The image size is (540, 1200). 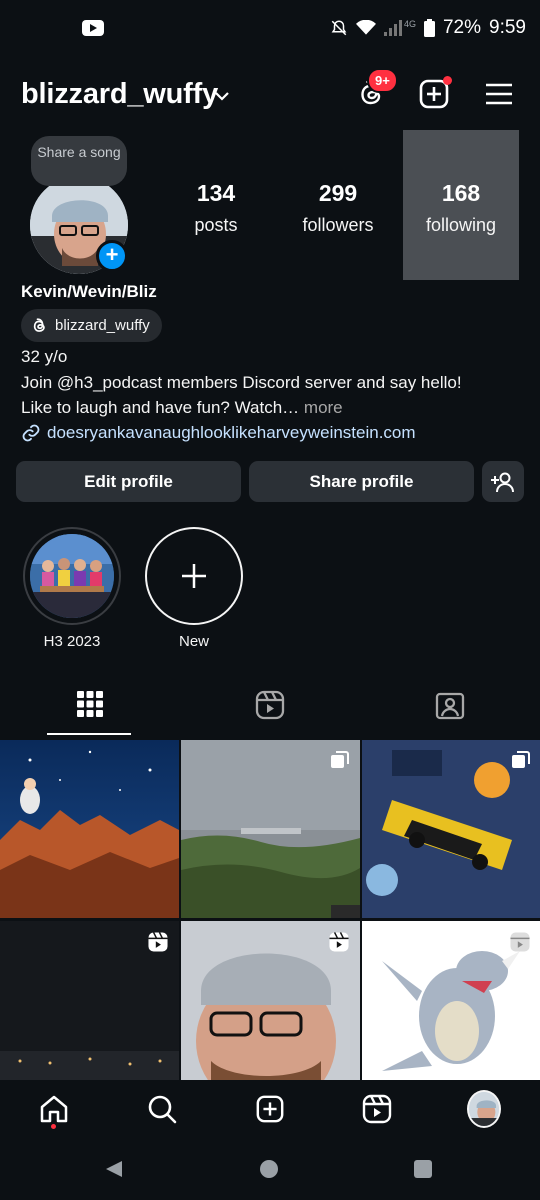 I want to click on following-label: following, so click(x=461, y=225).